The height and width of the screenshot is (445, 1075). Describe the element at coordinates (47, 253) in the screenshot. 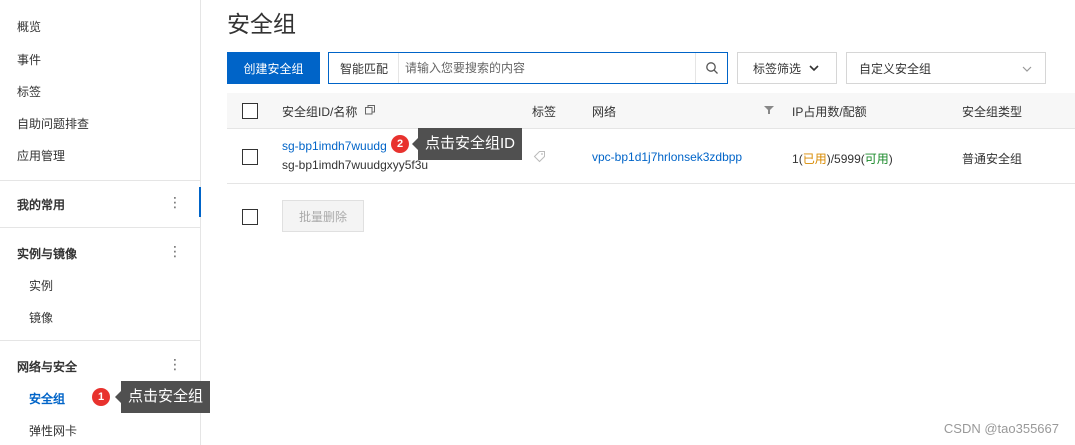

I see `sidebar-group-instances-images: 实例与镜像` at that location.